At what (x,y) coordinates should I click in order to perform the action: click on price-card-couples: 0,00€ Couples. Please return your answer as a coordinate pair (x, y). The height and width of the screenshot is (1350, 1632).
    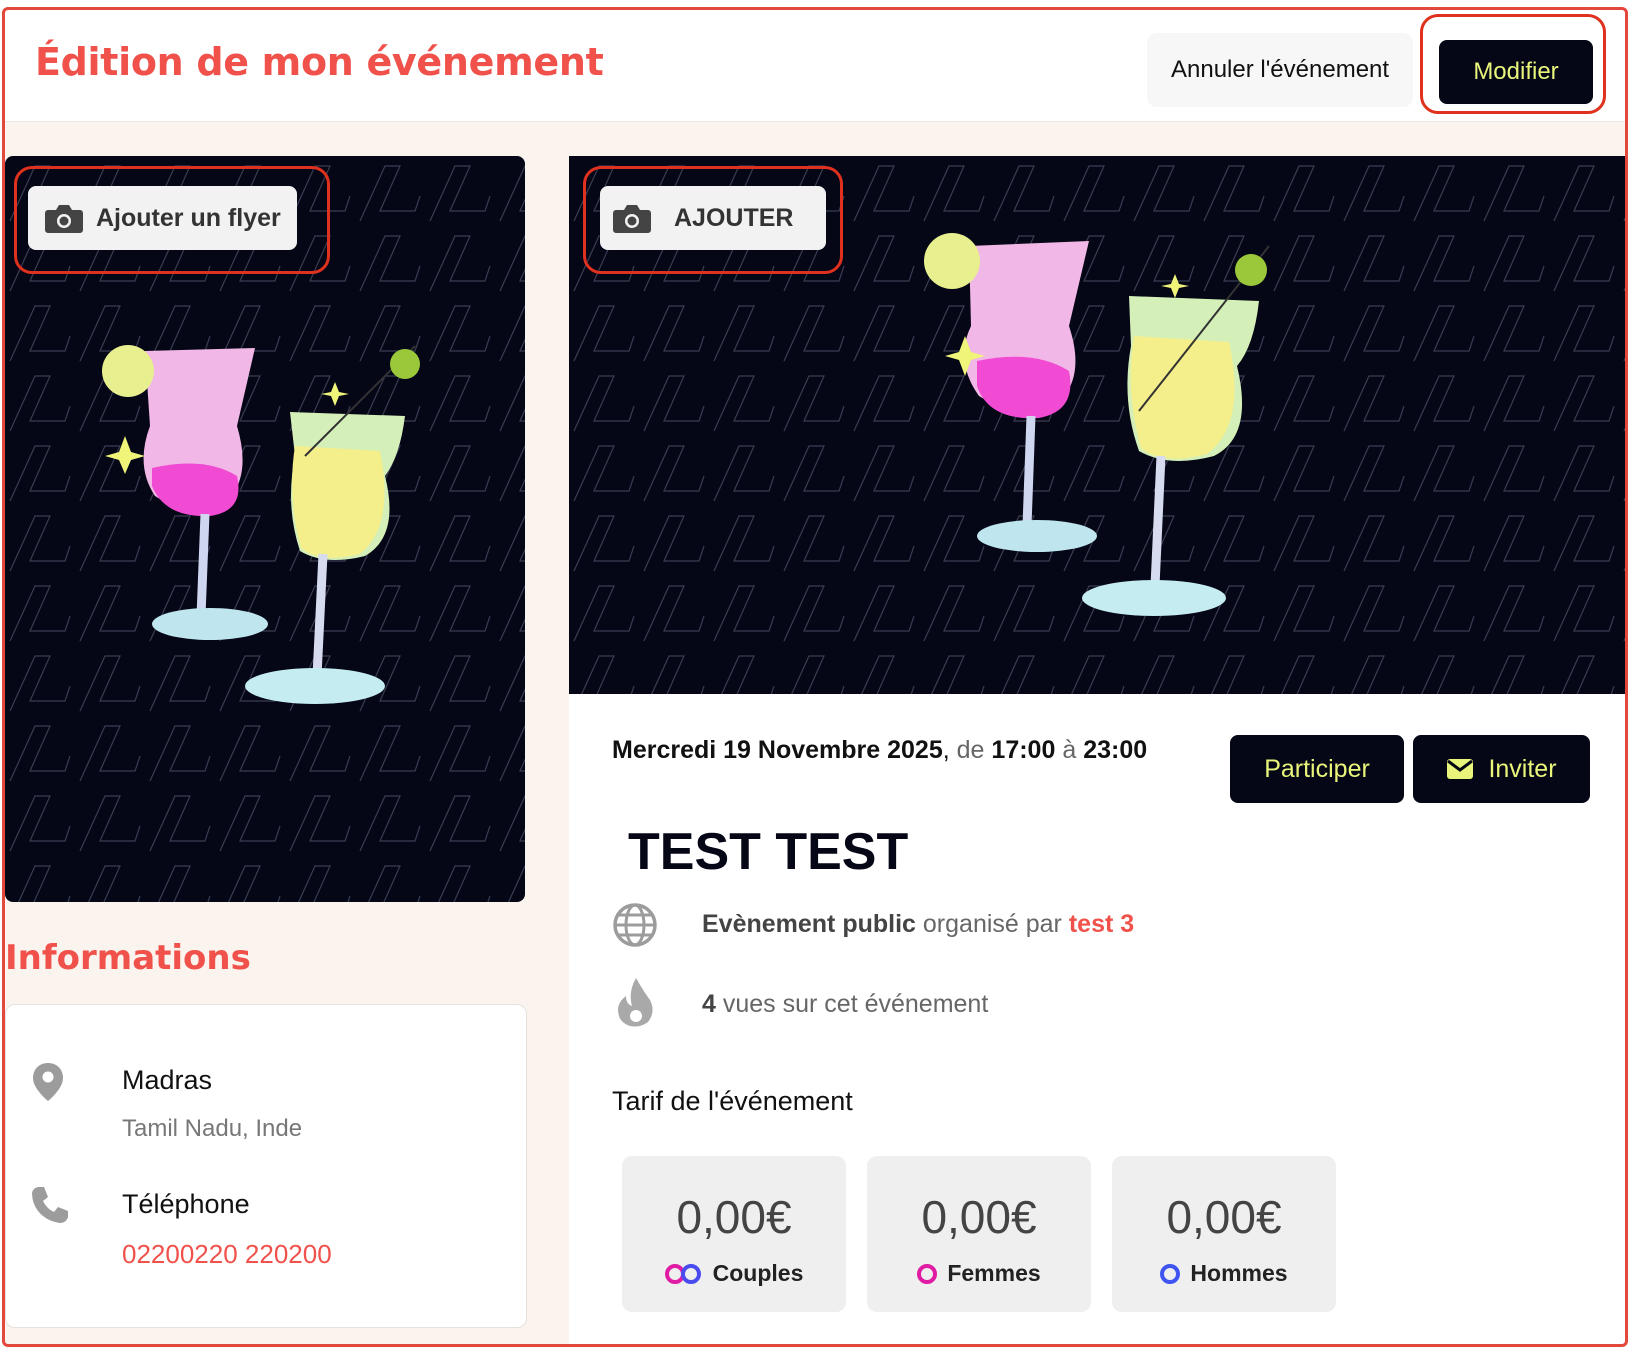
    Looking at the image, I should click on (734, 1234).